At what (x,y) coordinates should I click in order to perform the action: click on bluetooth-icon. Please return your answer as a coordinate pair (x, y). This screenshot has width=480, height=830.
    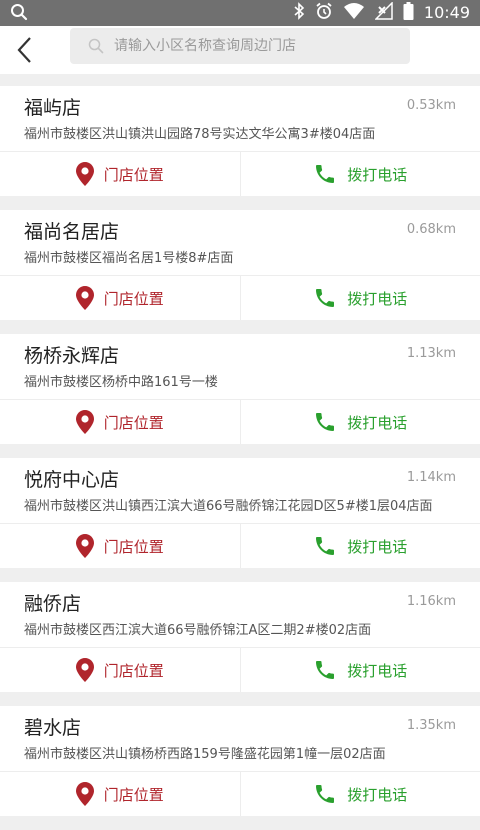
    Looking at the image, I should click on (299, 13).